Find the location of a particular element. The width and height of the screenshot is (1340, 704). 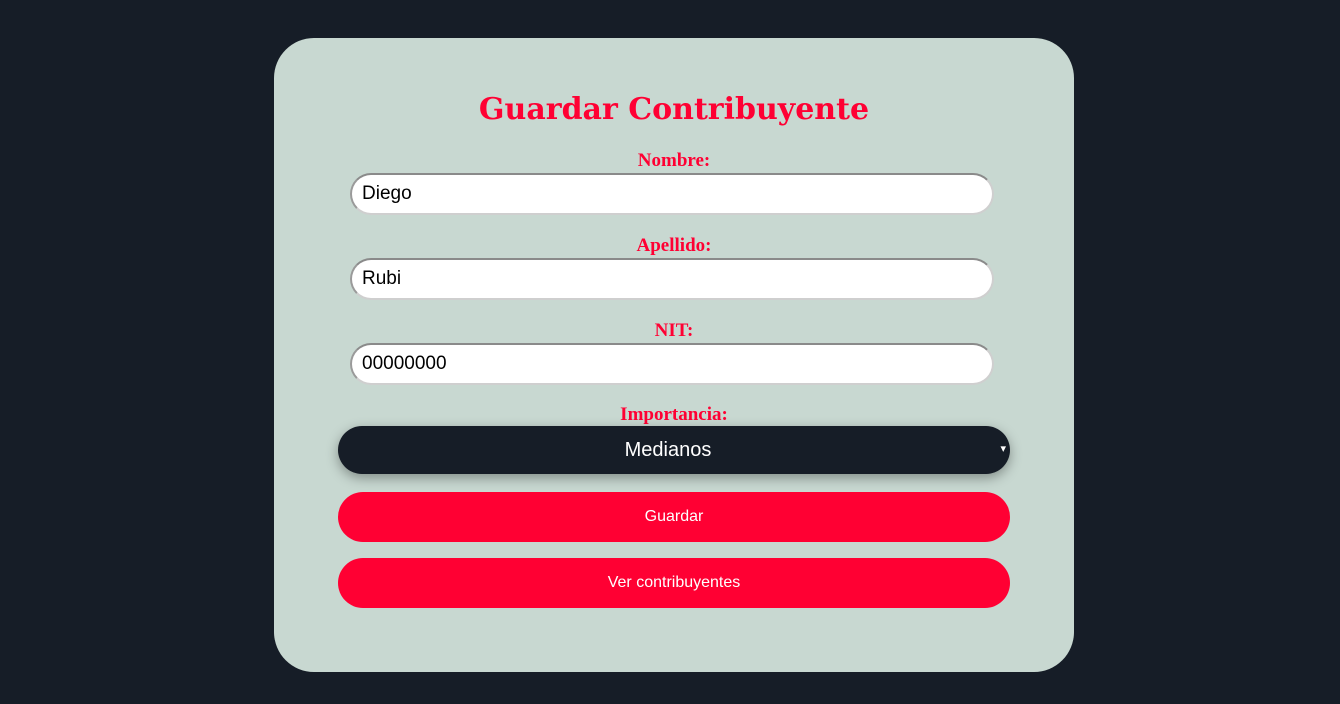

chevron-down-icon: ▾ is located at coordinates (1003, 448).